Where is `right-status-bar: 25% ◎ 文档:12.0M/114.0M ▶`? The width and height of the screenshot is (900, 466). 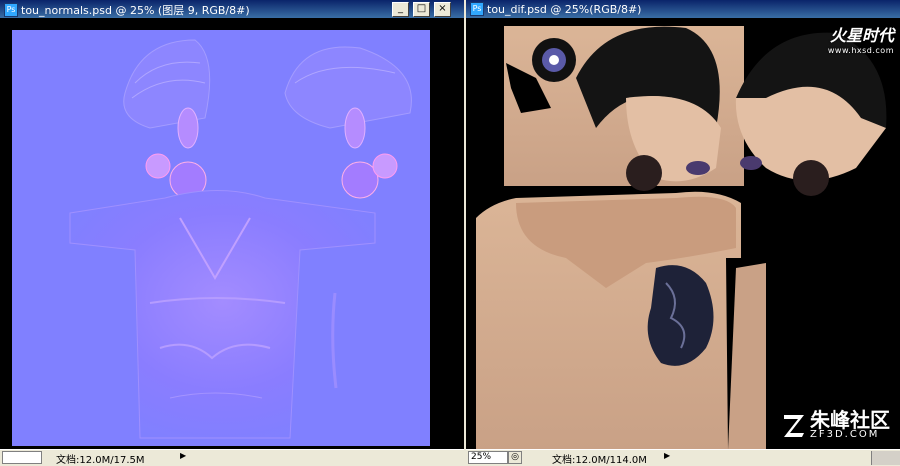
right-status-bar: 25% ◎ 文档:12.0M/114.0M ▶ is located at coordinates (683, 457).